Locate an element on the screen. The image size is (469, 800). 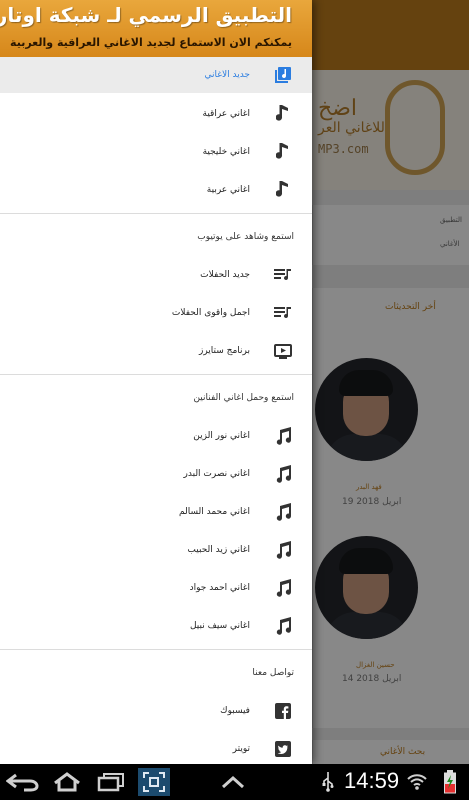
drawer-item-stars-program: برنامج ستايرز is located at coordinates (156, 351).